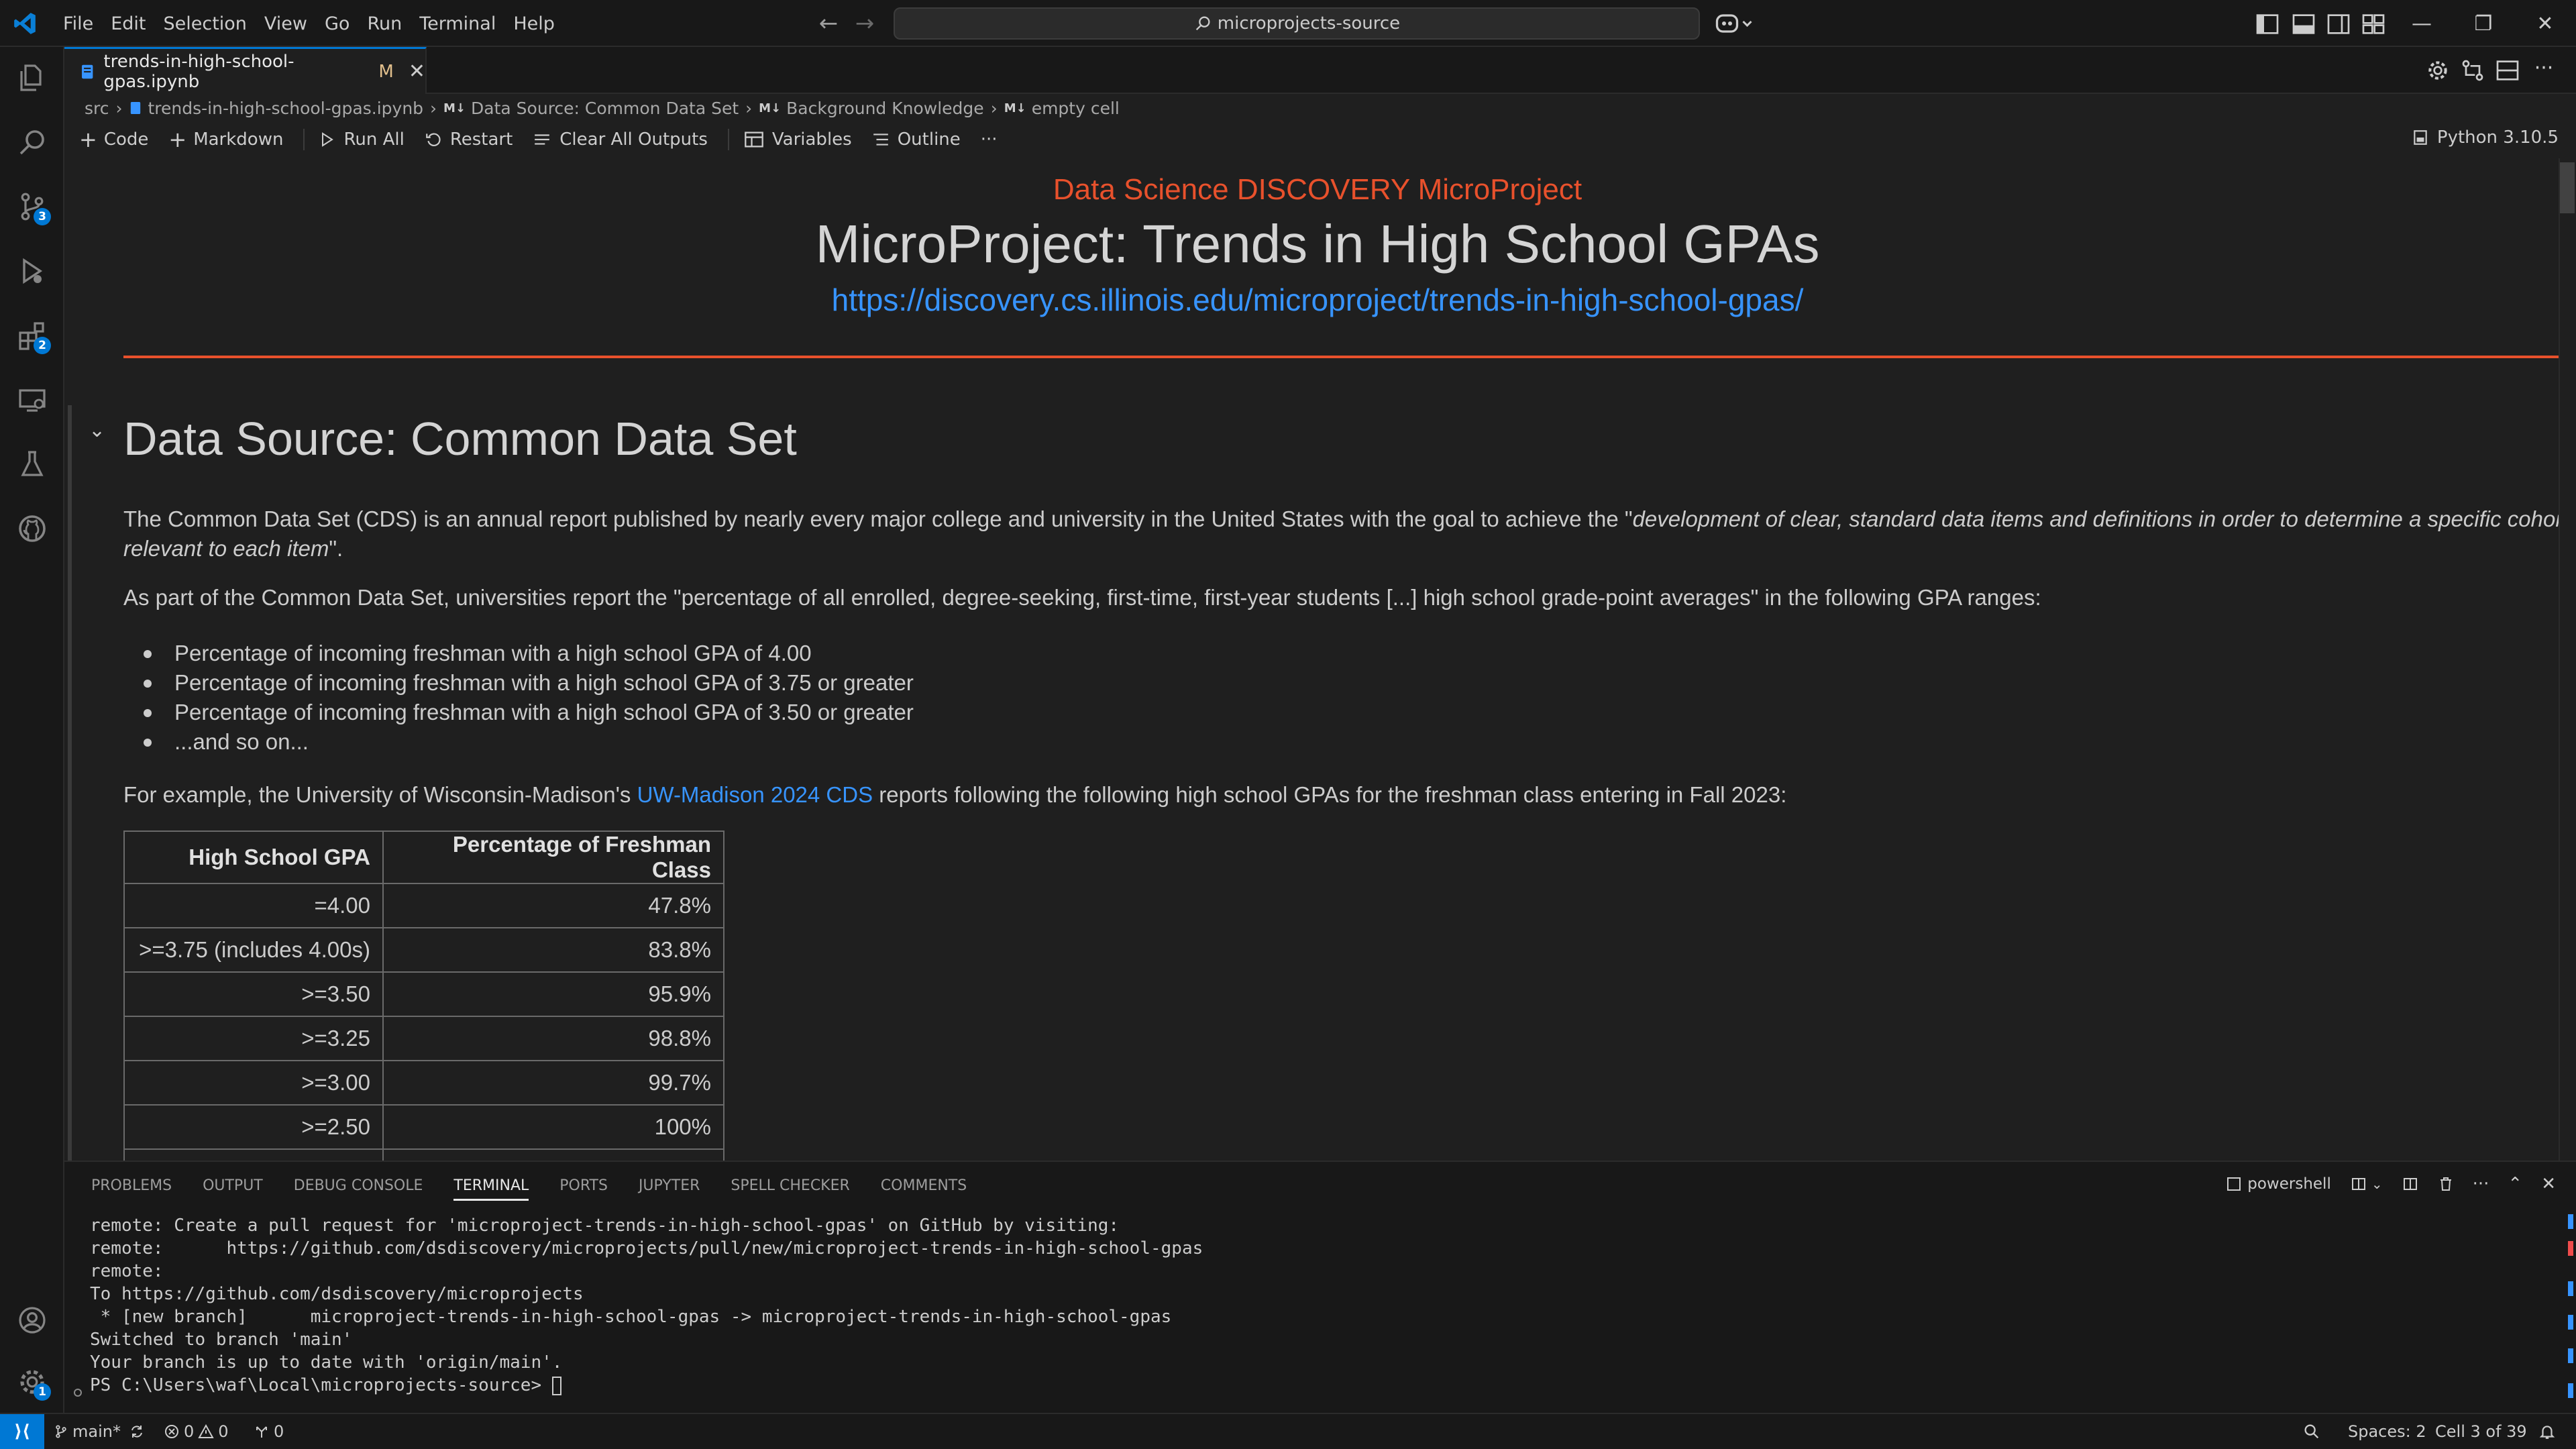 This screenshot has height=1449, width=2576. I want to click on maximize-panel-icon: ⌃, so click(2515, 1184).